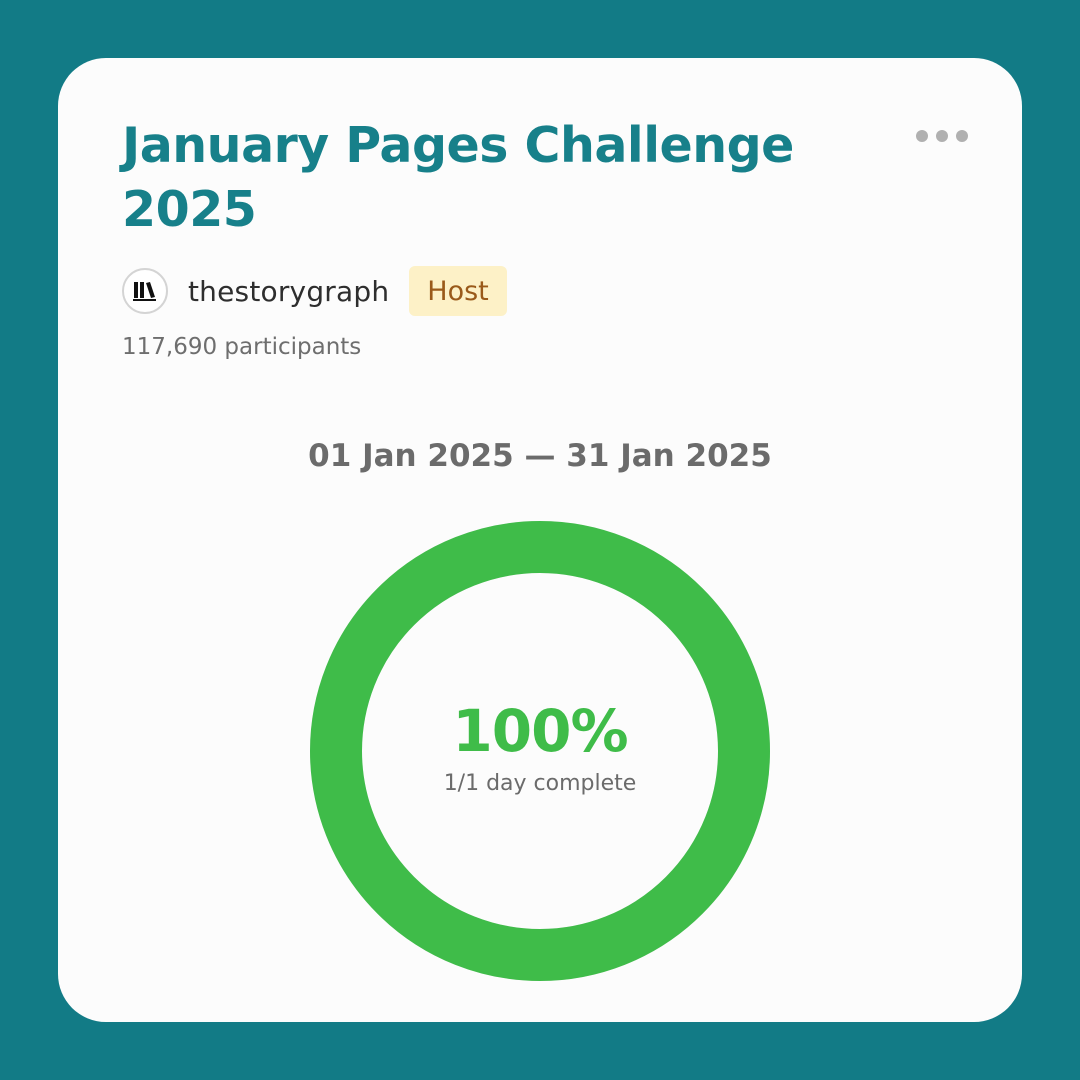 This screenshot has width=1080, height=1080. I want to click on host-name-link: thestorygraph, so click(288, 291).